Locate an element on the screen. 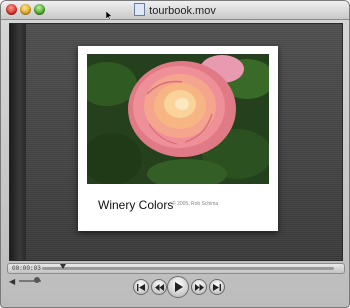 The height and width of the screenshot is (308, 350). title-bar: tourbook.mov is located at coordinates (175, 10).